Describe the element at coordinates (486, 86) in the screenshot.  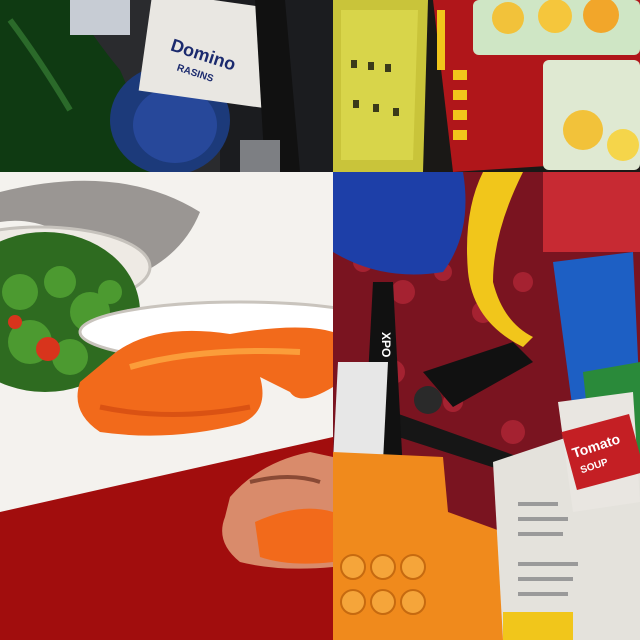
I see `cereal-boxes-tile` at that location.